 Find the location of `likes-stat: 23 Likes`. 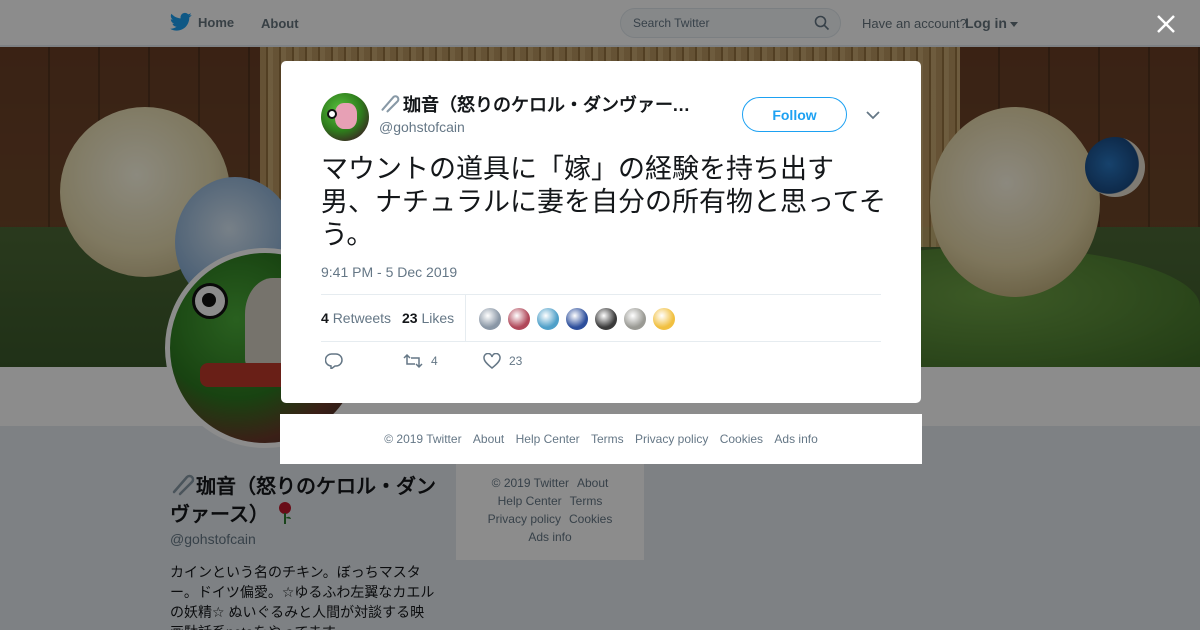

likes-stat: 23 Likes is located at coordinates (428, 318).